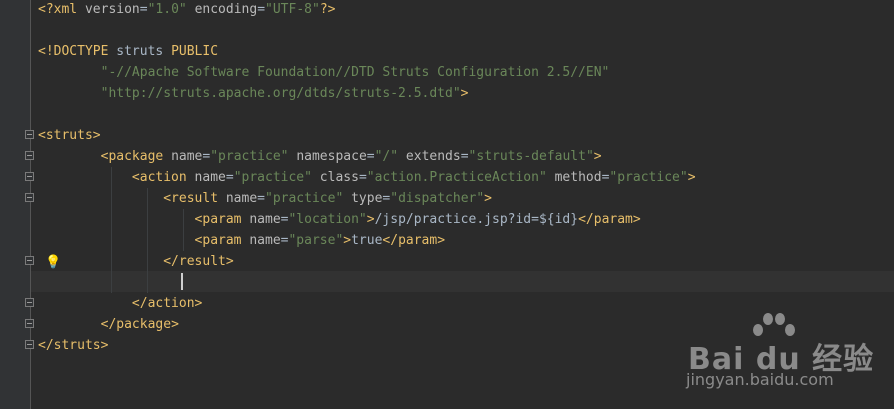 The image size is (894, 409). What do you see at coordinates (339, 177) in the screenshot?
I see `code-token: class` at bounding box center [339, 177].